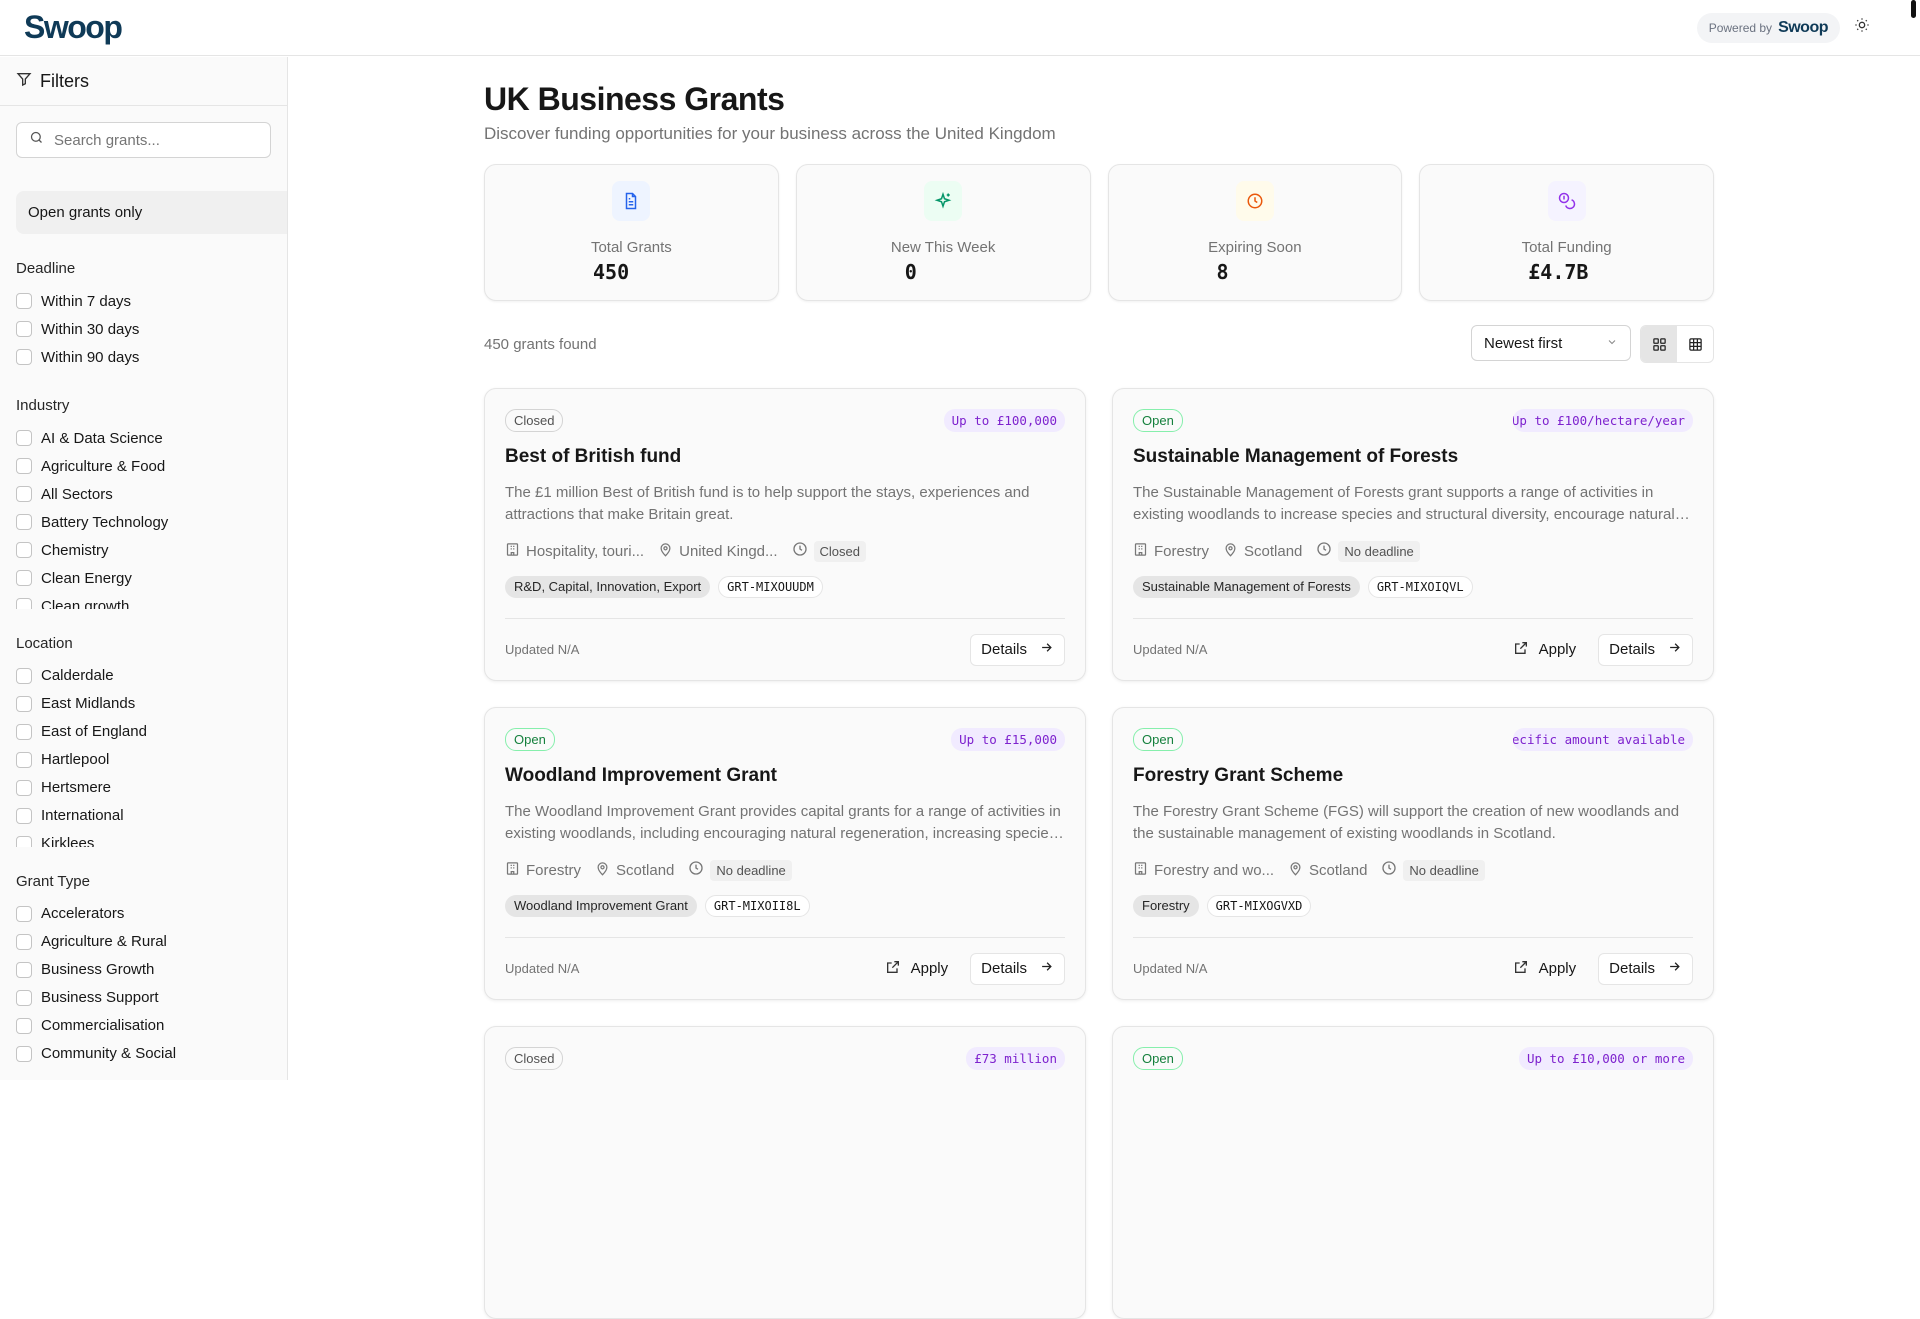 The image size is (1920, 1319). I want to click on grant-title: Woodland Improvement Grant, so click(785, 776).